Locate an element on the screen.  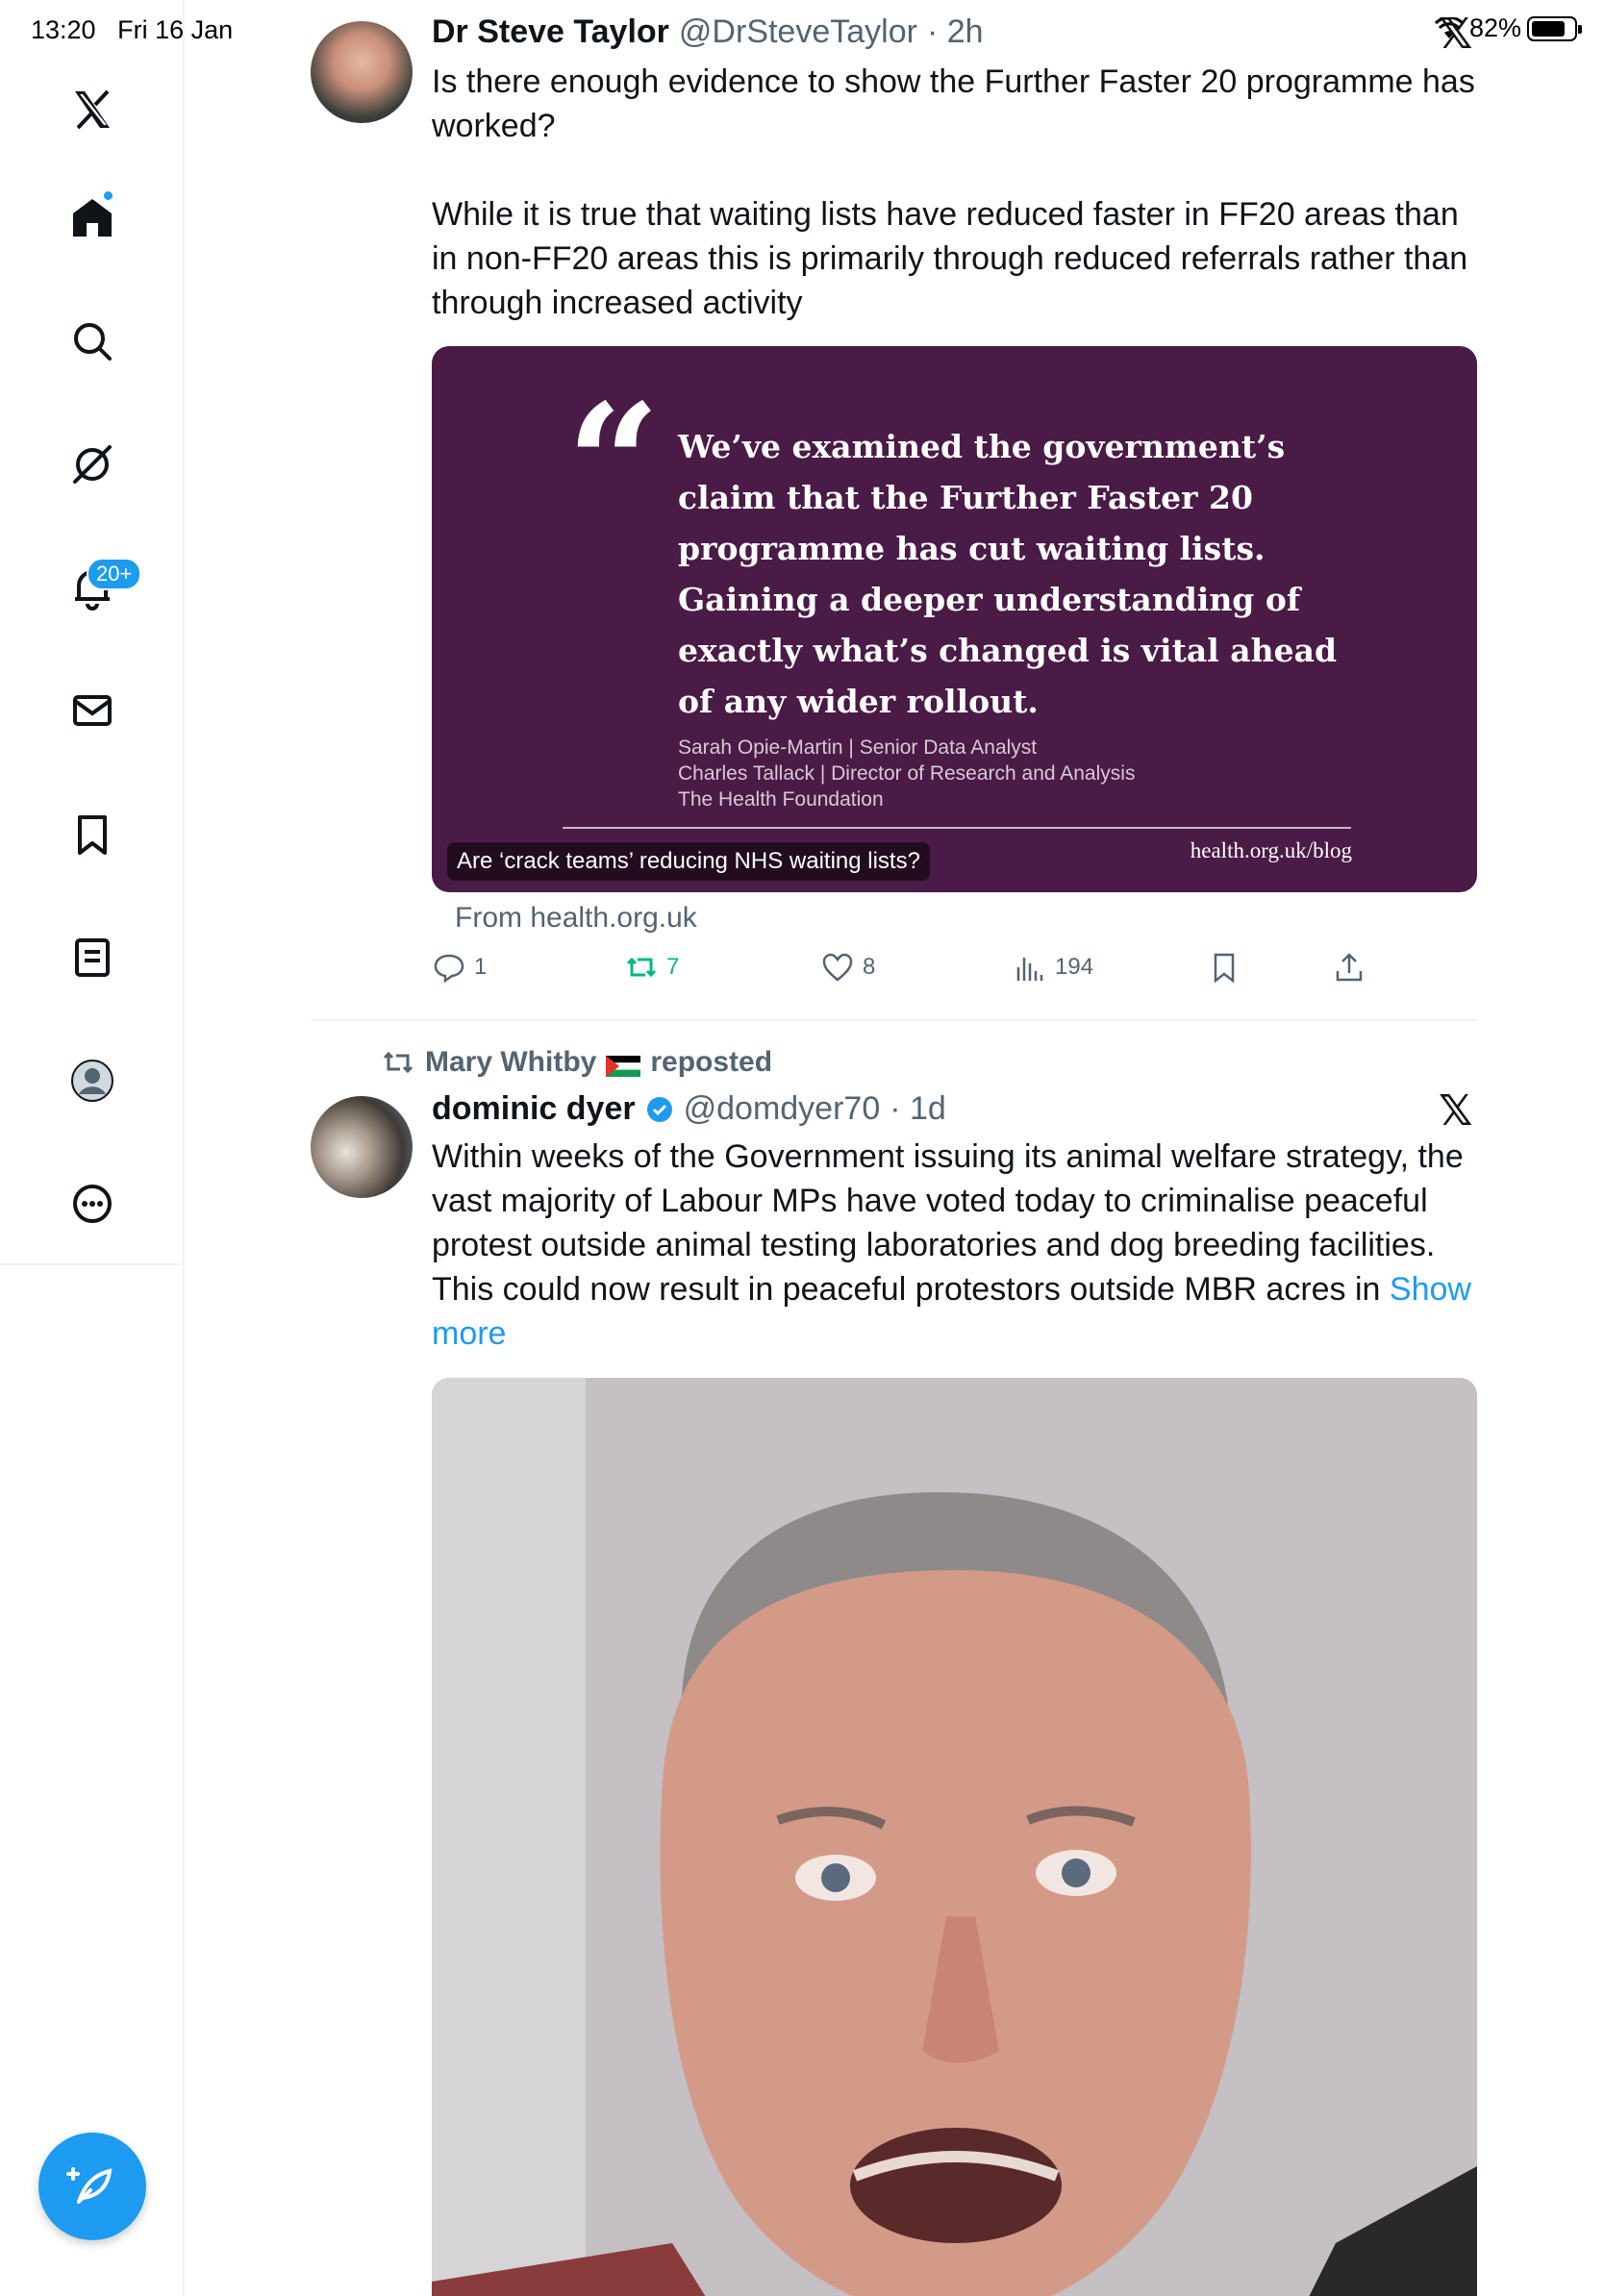
card-source: From health.org.uk is located at coordinates (576, 918).